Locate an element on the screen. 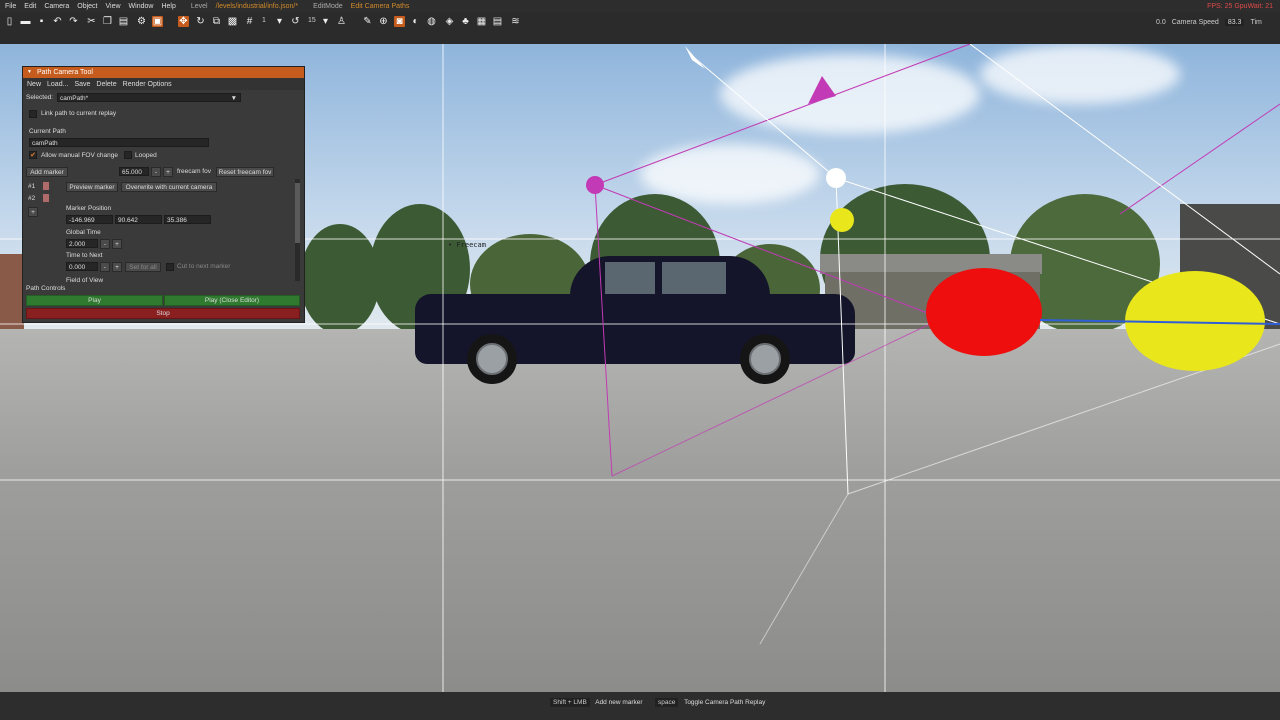 This screenshot has height=720, width=1280. scrollbar-thumb is located at coordinates (297, 213).